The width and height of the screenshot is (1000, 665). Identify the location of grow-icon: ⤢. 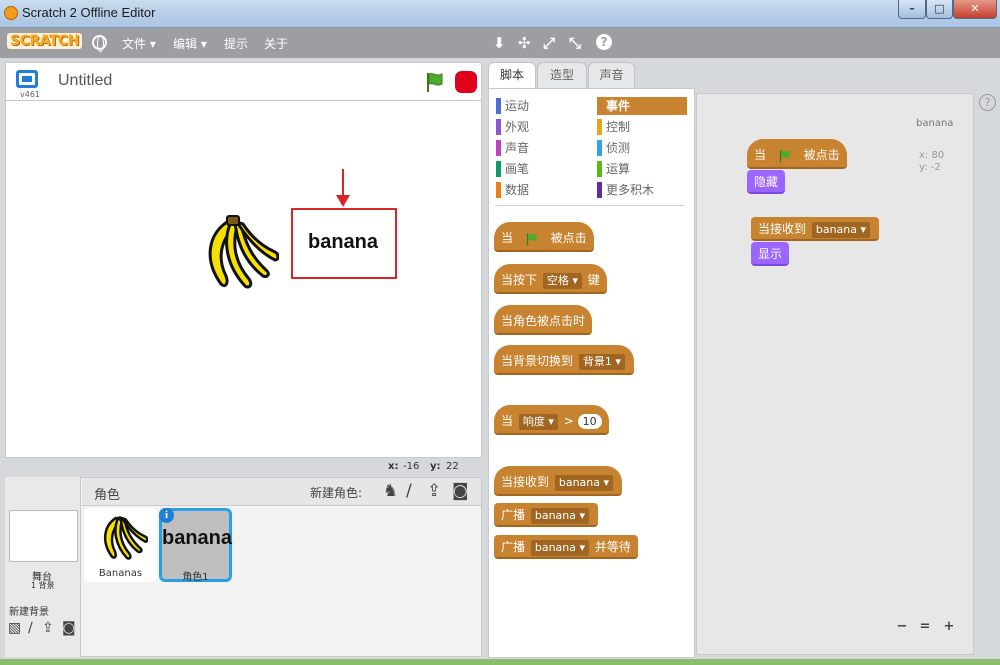
(549, 43).